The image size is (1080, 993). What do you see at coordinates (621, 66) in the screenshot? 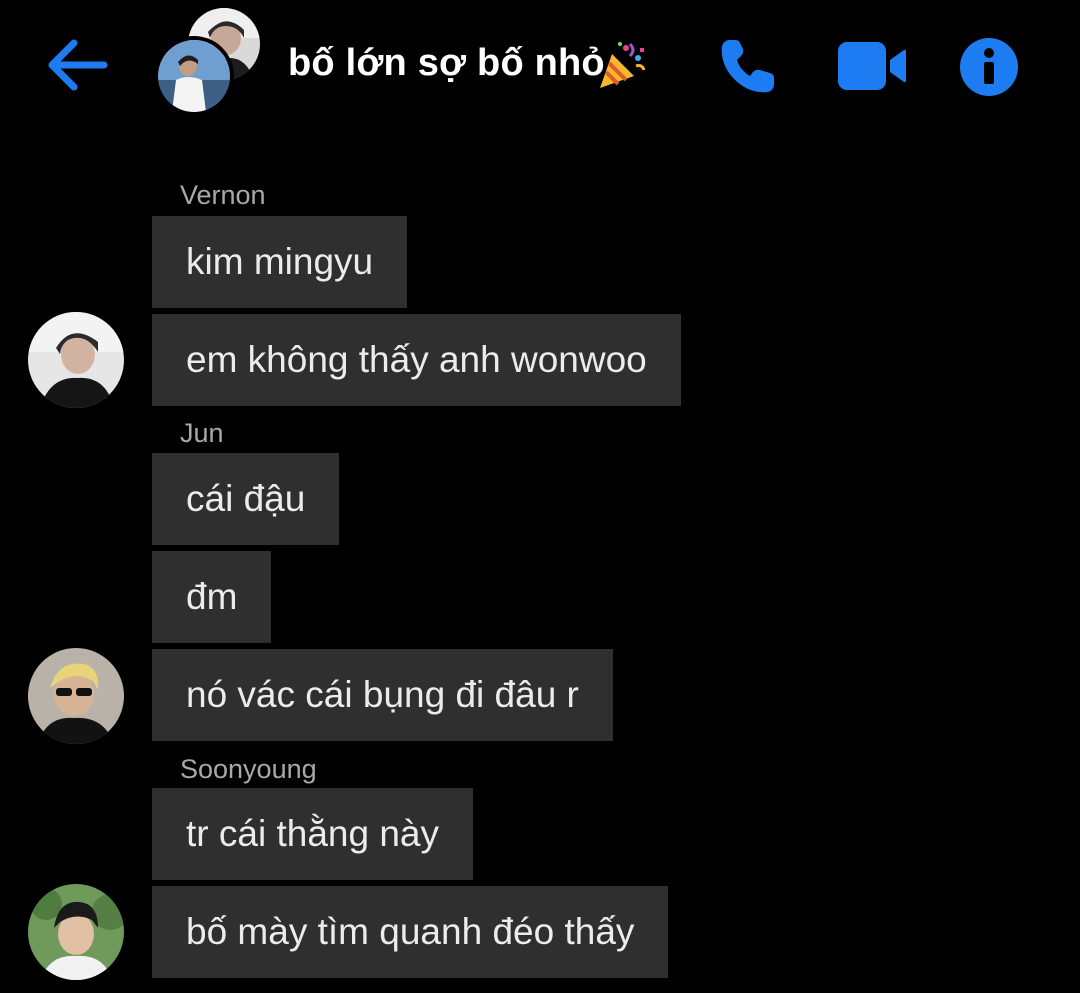
I see `party-popper-icon` at bounding box center [621, 66].